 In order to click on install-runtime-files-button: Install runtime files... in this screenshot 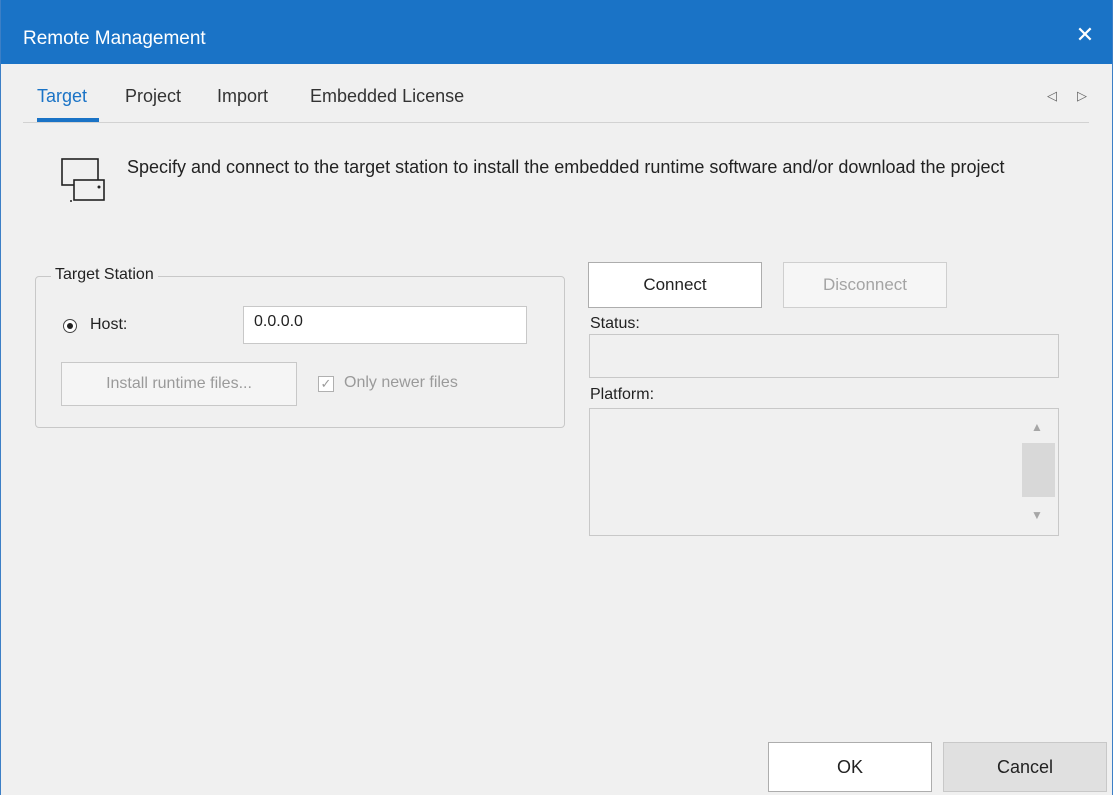, I will do `click(179, 384)`.